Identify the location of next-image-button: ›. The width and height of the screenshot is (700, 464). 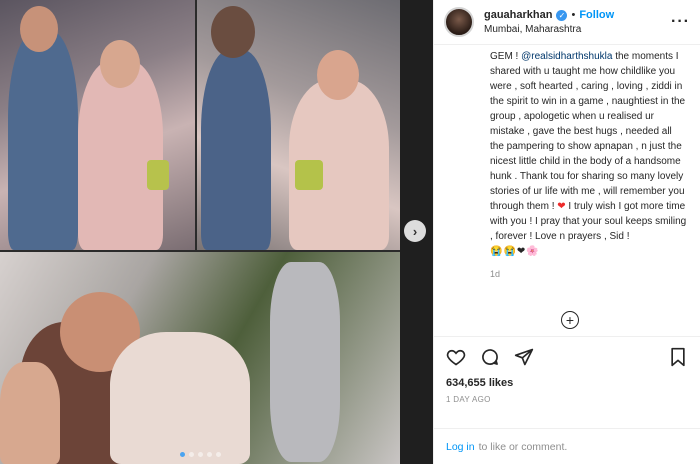
(415, 231).